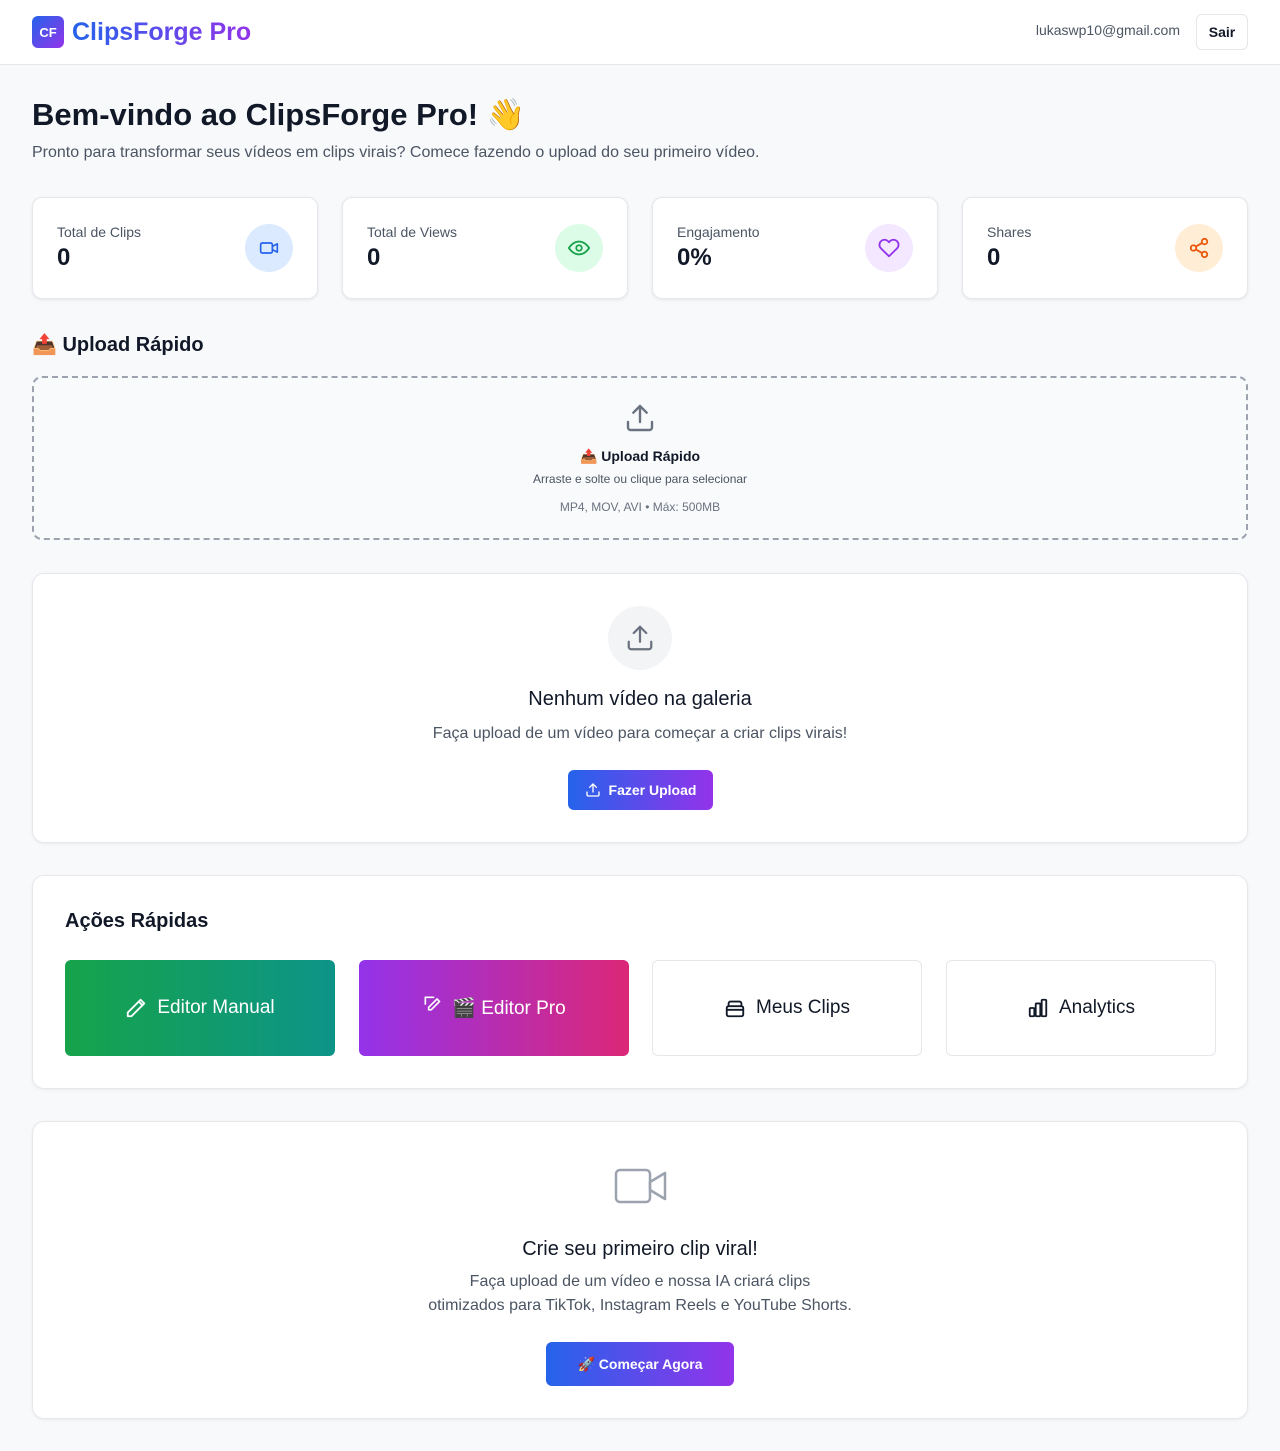 The height and width of the screenshot is (1451, 1280). What do you see at coordinates (279, 114) in the screenshot?
I see `welcome-title: Bem-vindo ao ClipsForge Pro! 👋` at bounding box center [279, 114].